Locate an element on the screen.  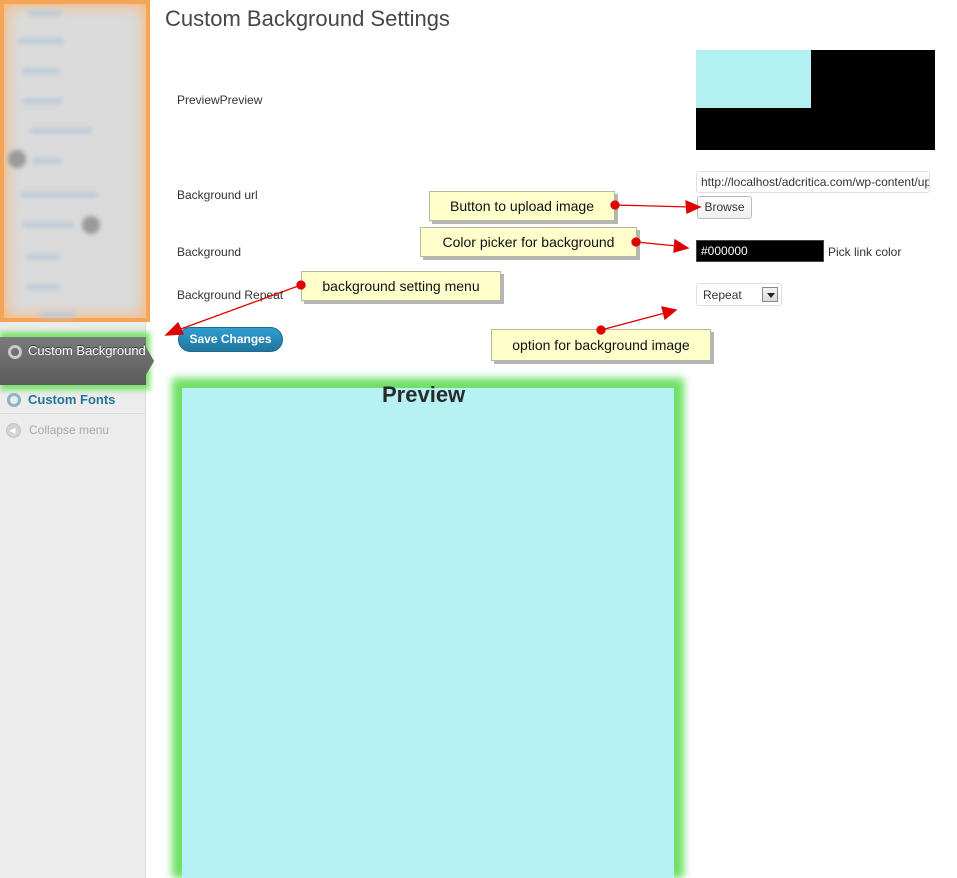
background-repeat-label: Background Repeat is located at coordinates (230, 295).